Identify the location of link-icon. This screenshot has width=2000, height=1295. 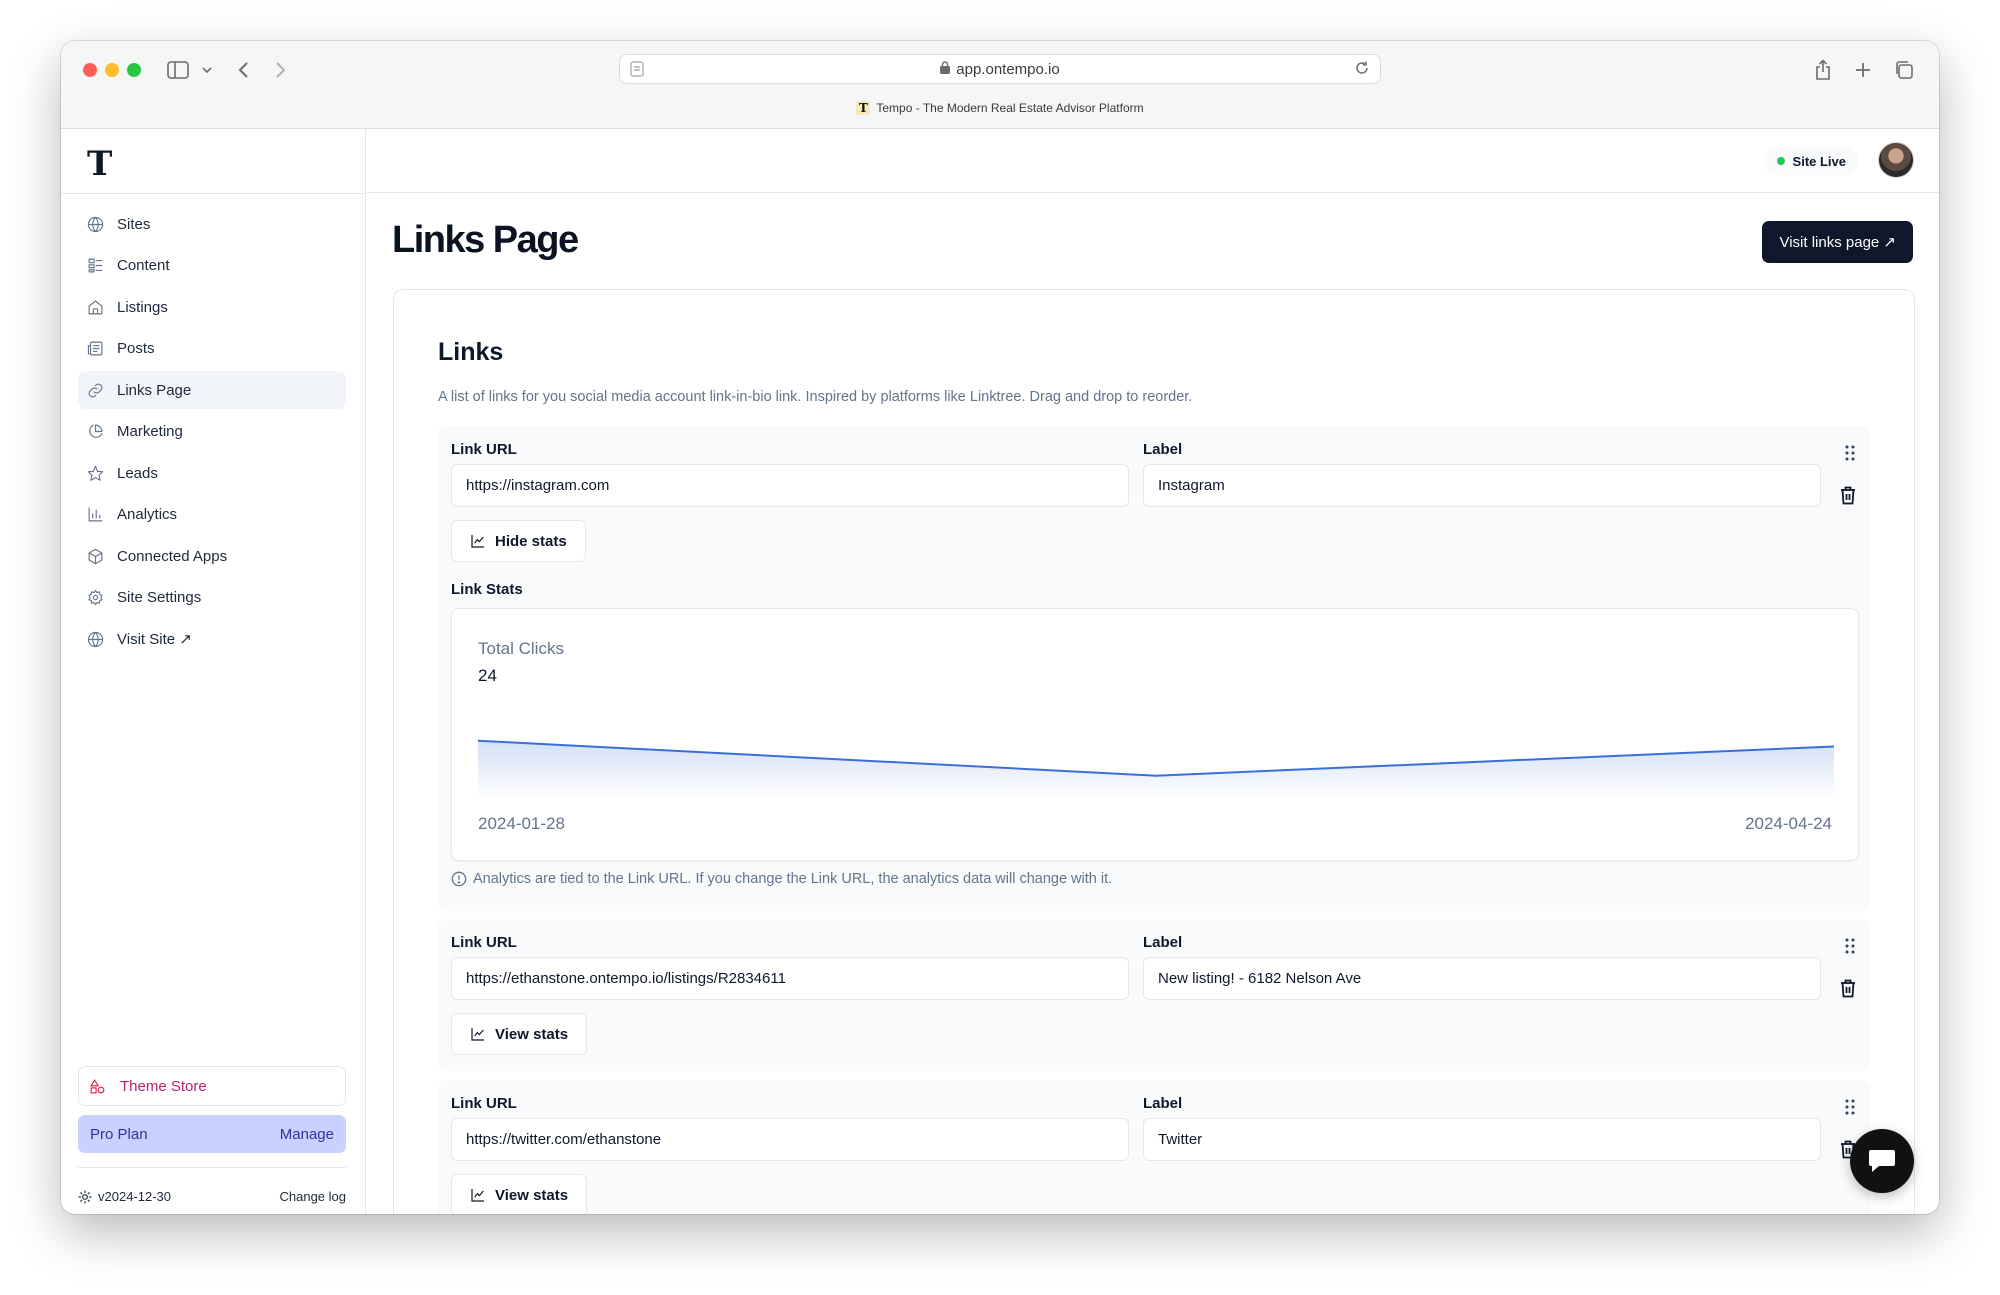
(95, 390).